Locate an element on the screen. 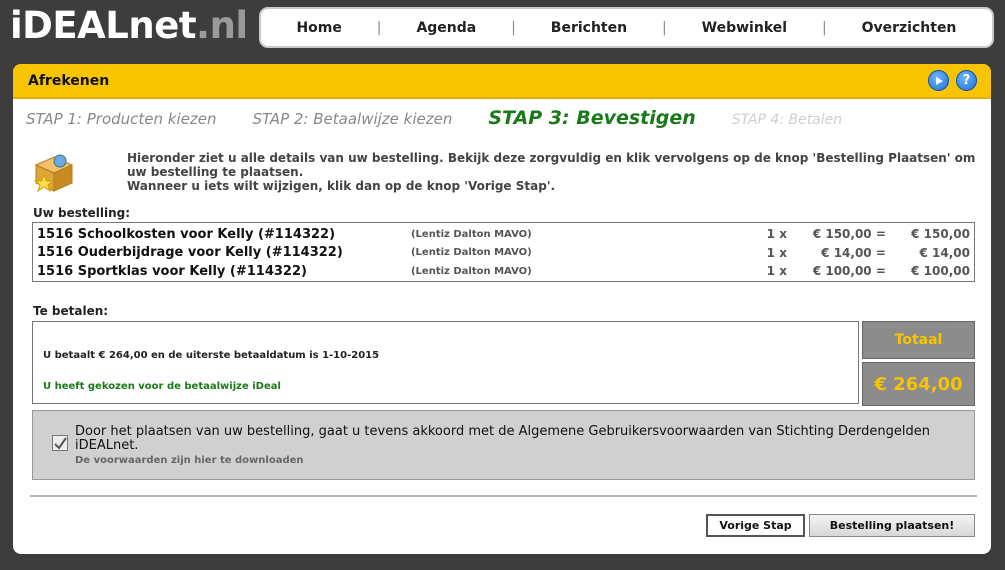  brand-logo: iDEALnet.nl is located at coordinates (129, 26).